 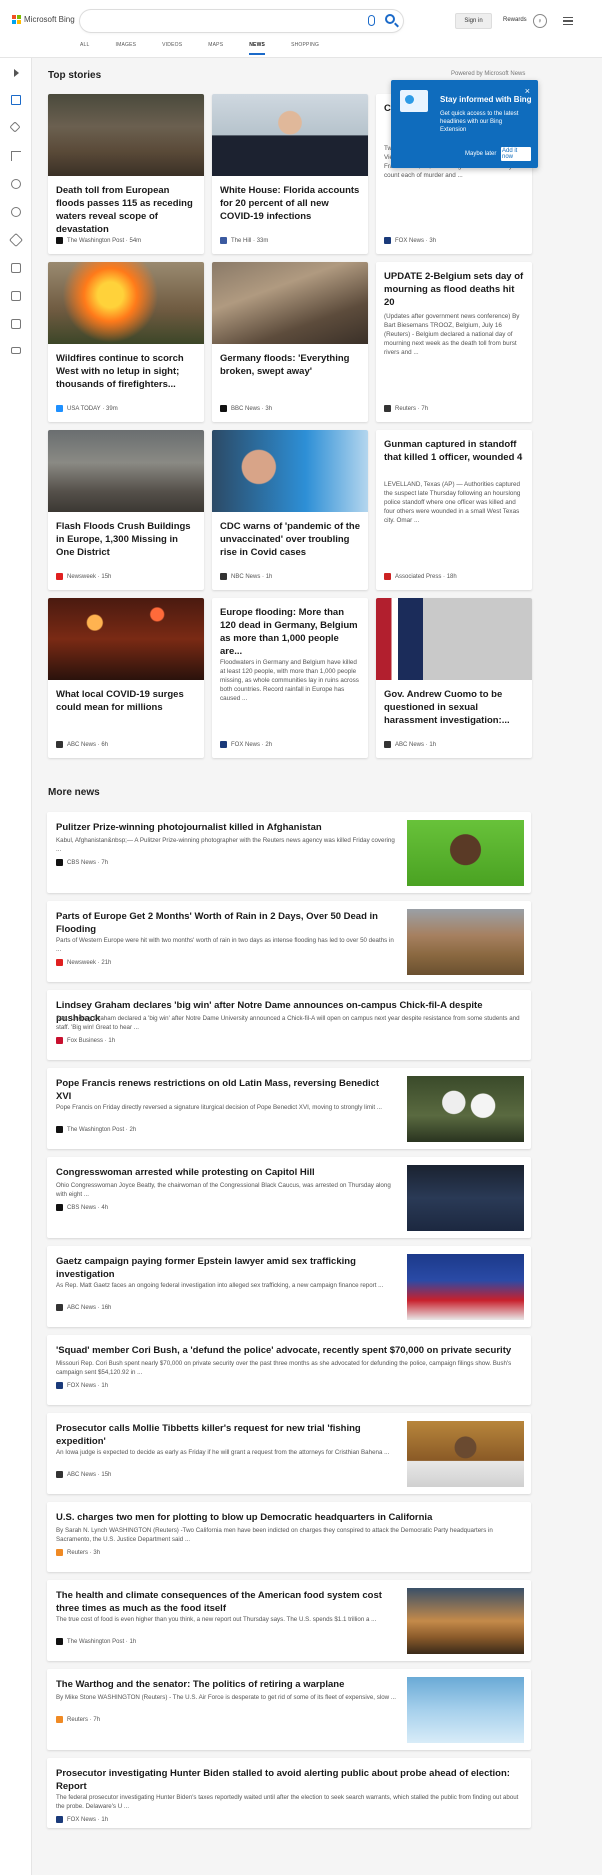 What do you see at coordinates (371, 20) in the screenshot?
I see `microphone-icon` at bounding box center [371, 20].